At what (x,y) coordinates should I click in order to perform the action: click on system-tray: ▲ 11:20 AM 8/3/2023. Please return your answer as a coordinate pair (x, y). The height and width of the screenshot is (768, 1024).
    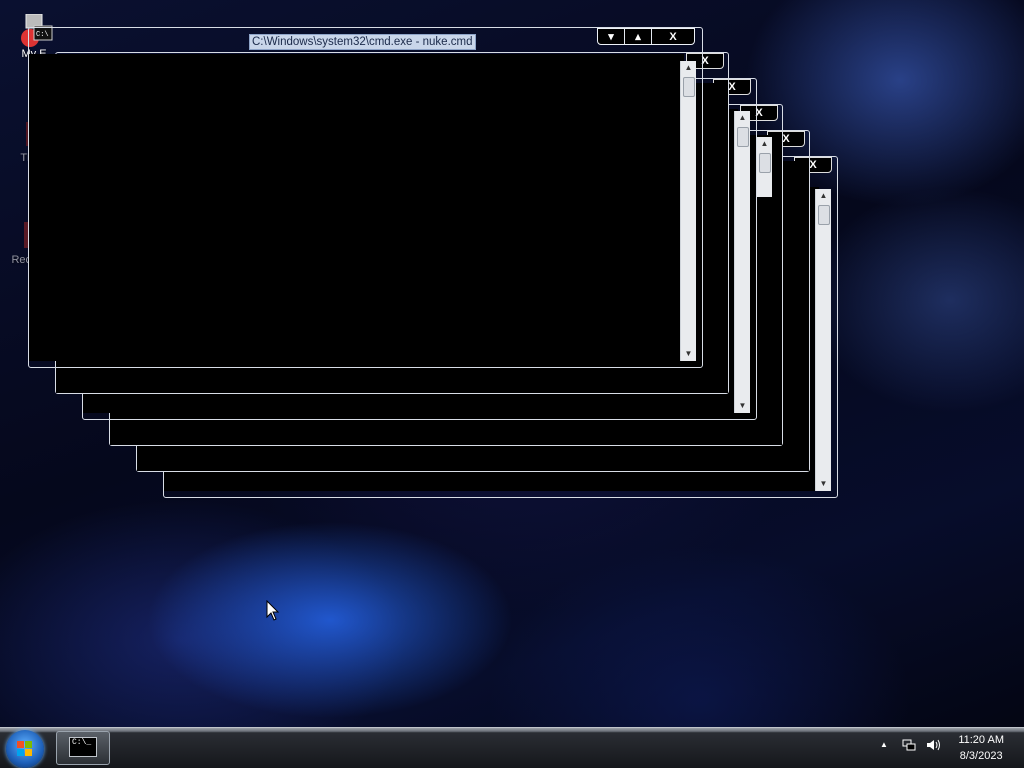
    Looking at the image, I should click on (944, 748).